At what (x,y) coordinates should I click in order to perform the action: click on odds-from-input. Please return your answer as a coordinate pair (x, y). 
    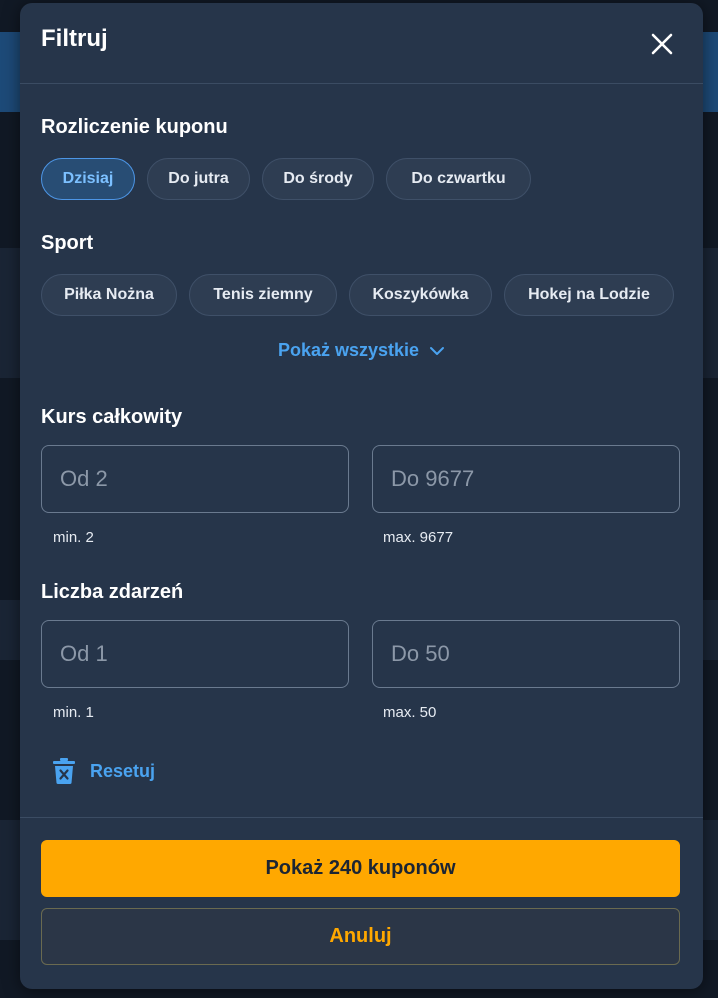
    Looking at the image, I should click on (195, 479).